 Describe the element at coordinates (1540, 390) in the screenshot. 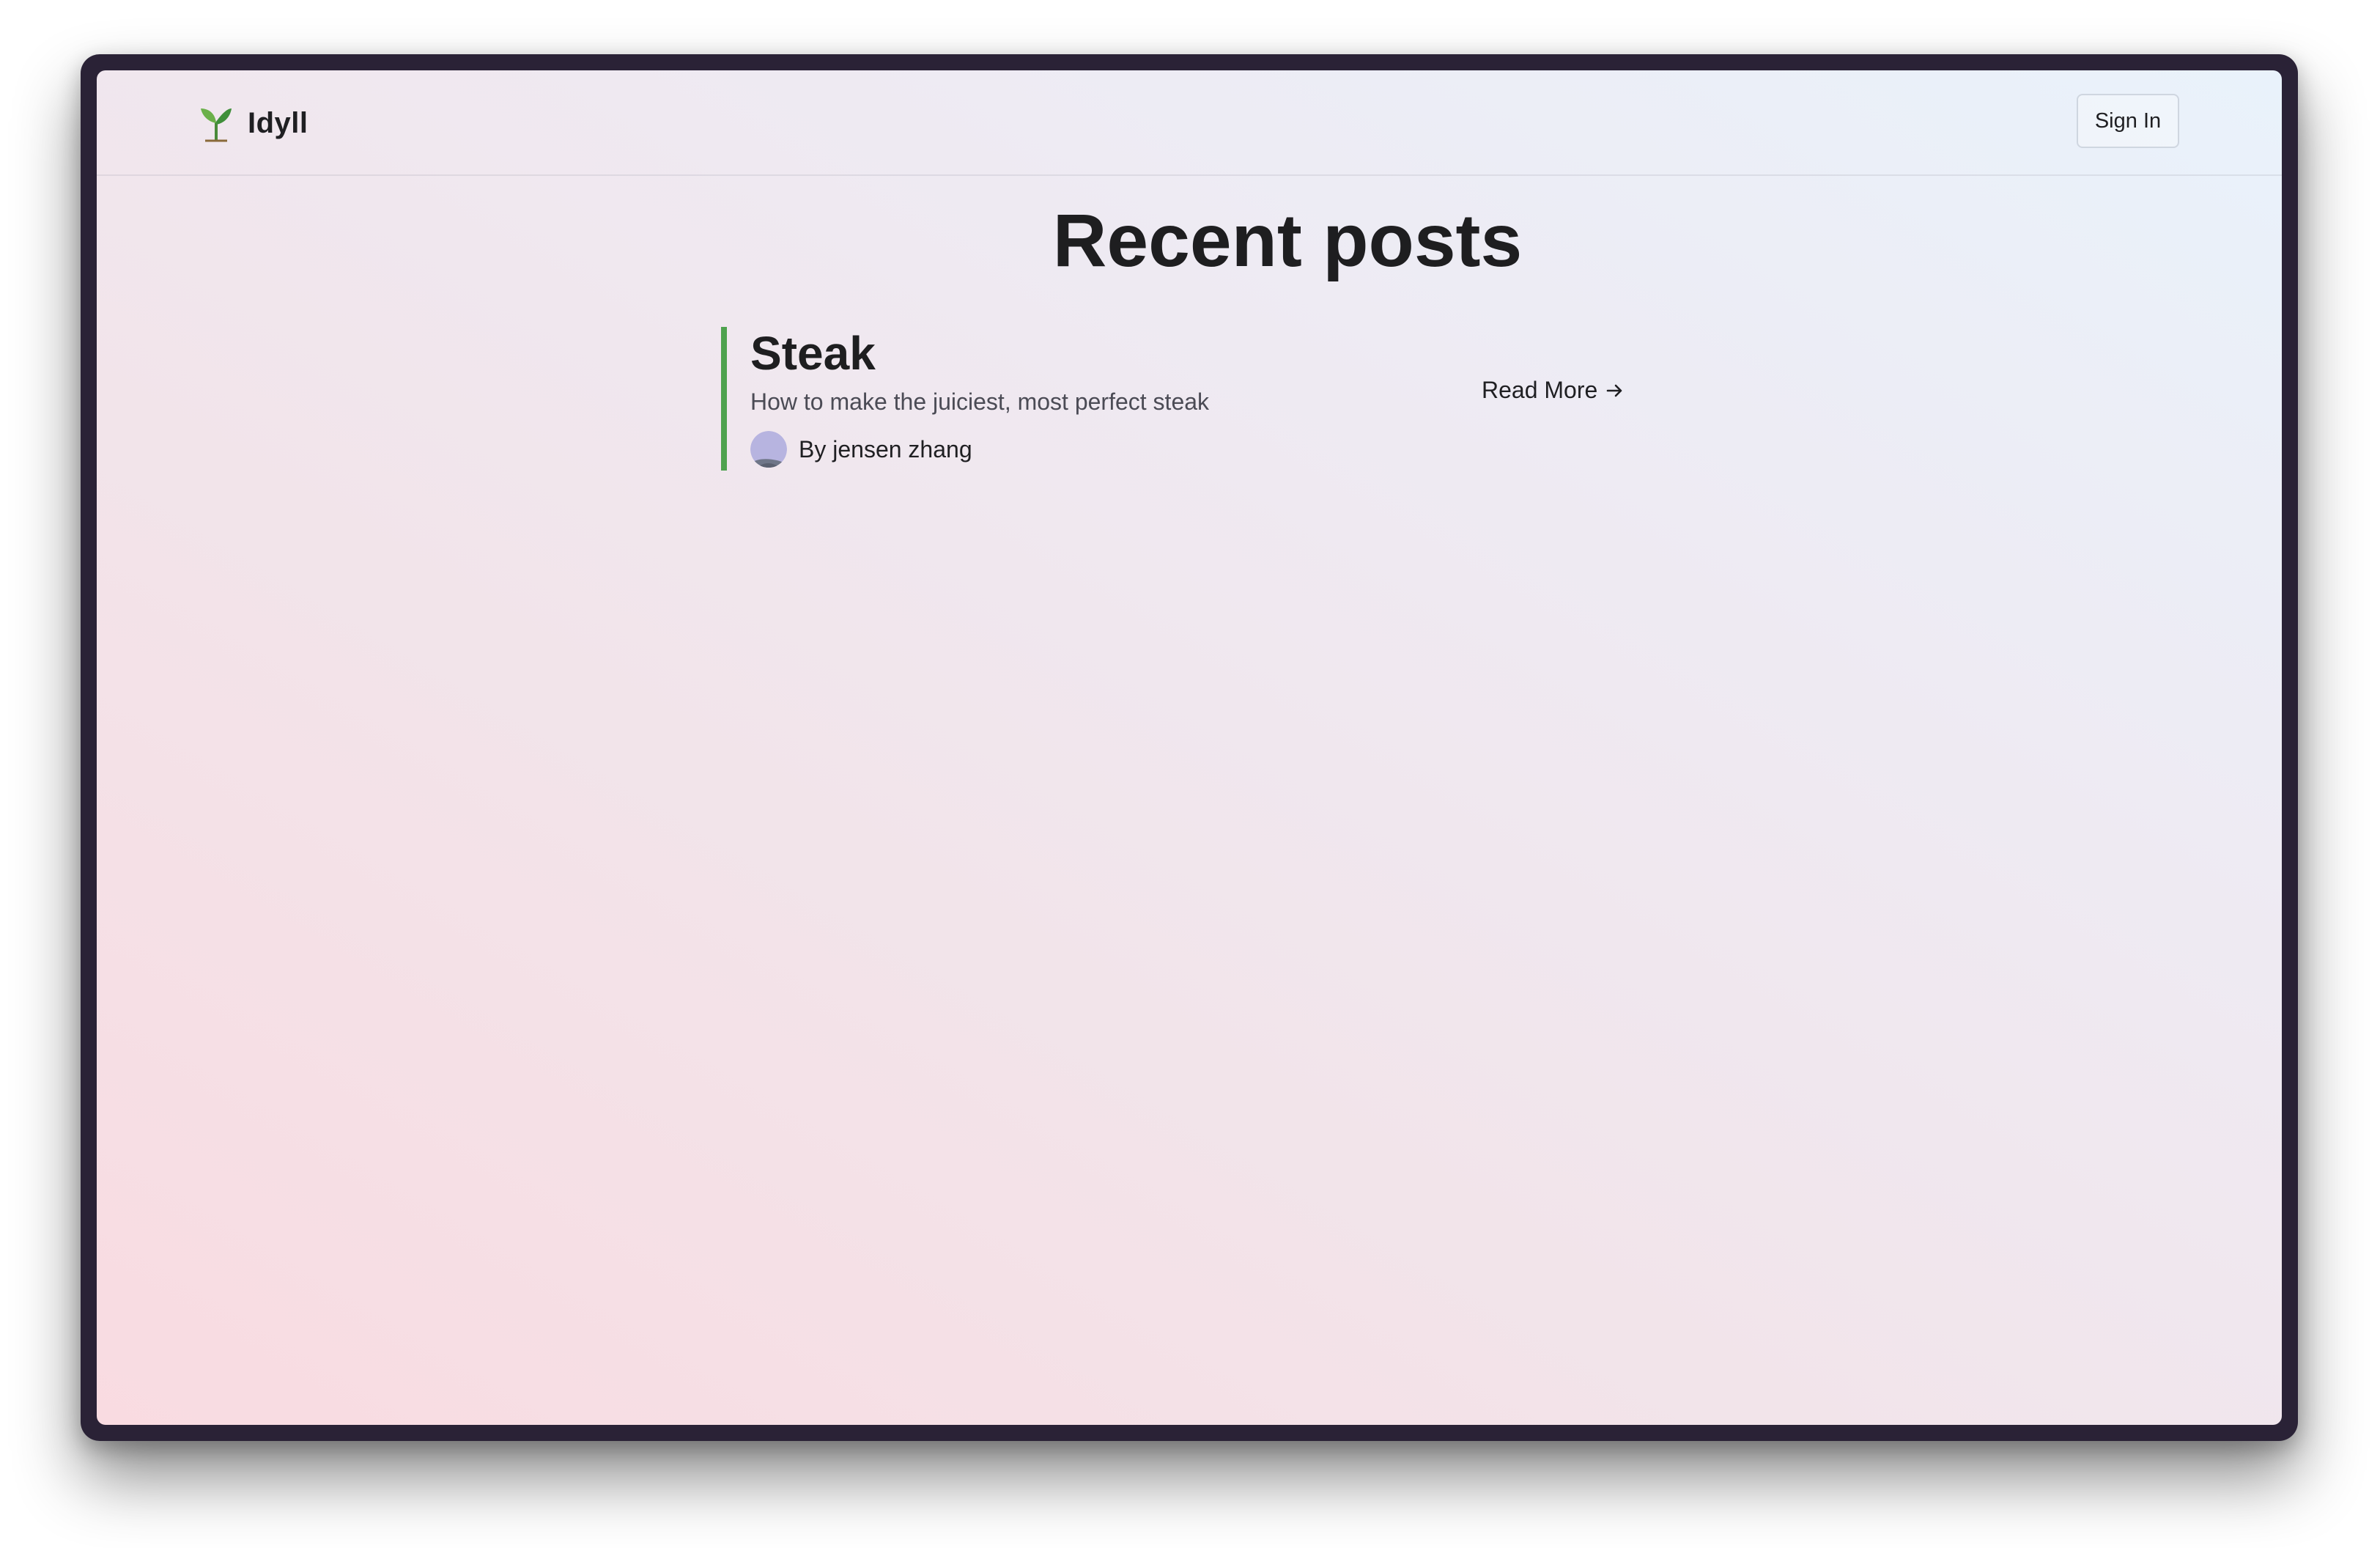

I see `read-more-label: Read More` at that location.